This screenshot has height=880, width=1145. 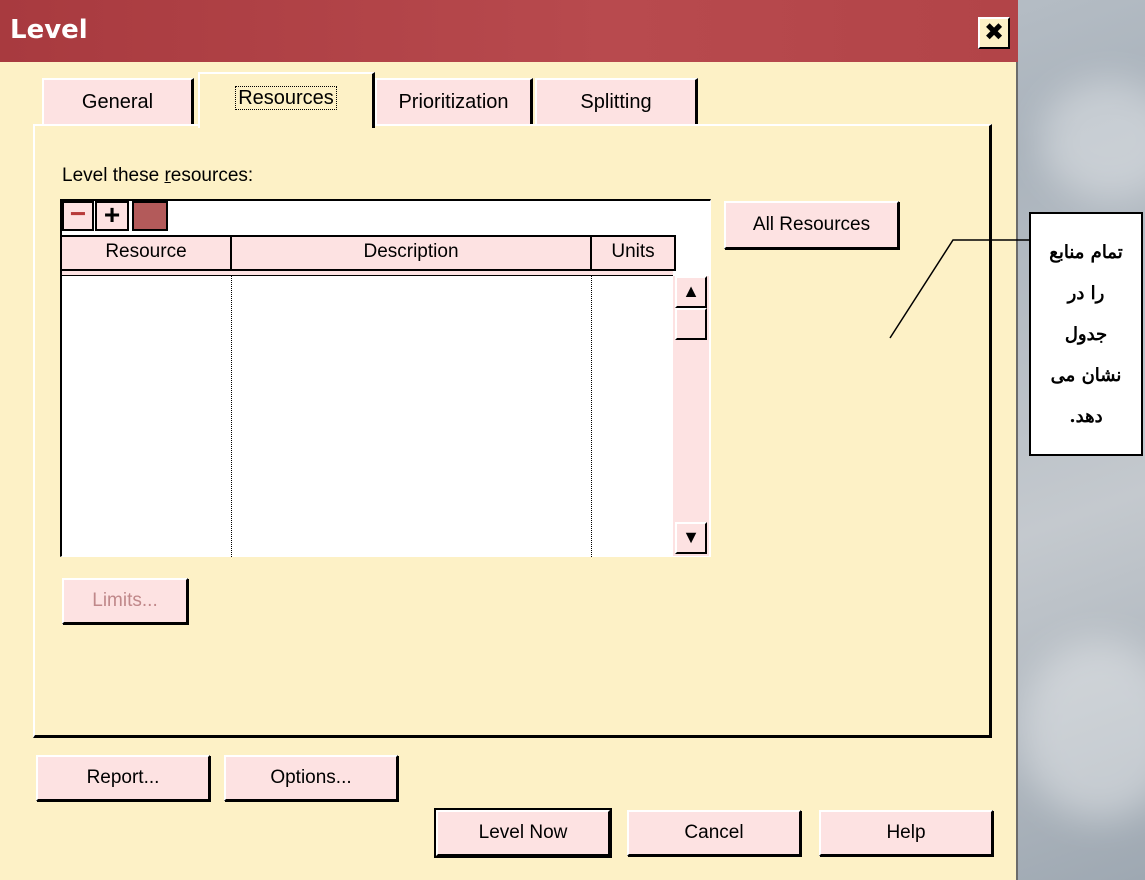 What do you see at coordinates (1086, 416) in the screenshot?
I see `callout-line: دهد.` at bounding box center [1086, 416].